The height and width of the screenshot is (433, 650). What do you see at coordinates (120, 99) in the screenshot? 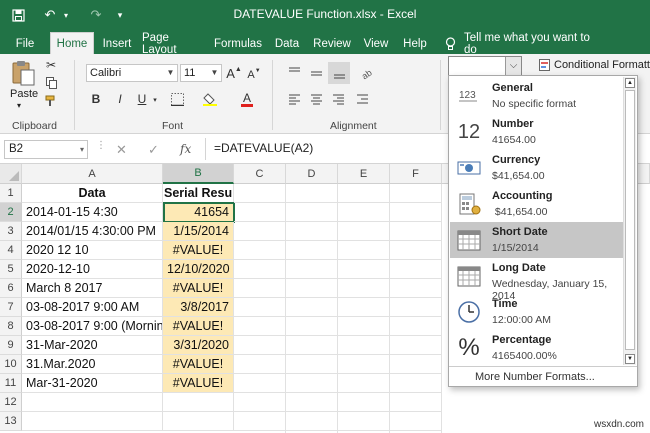
I see `italic-button: I` at bounding box center [120, 99].